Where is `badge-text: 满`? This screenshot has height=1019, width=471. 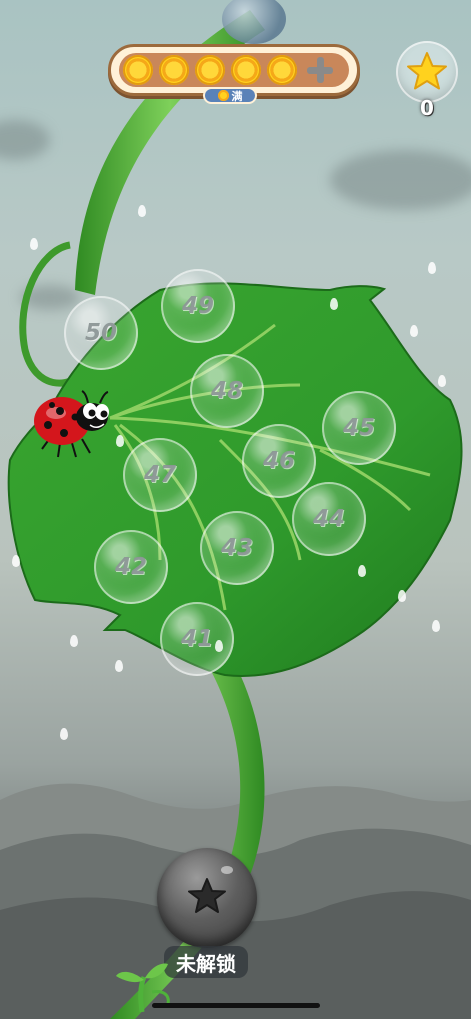 badge-text: 满 is located at coordinates (237, 96).